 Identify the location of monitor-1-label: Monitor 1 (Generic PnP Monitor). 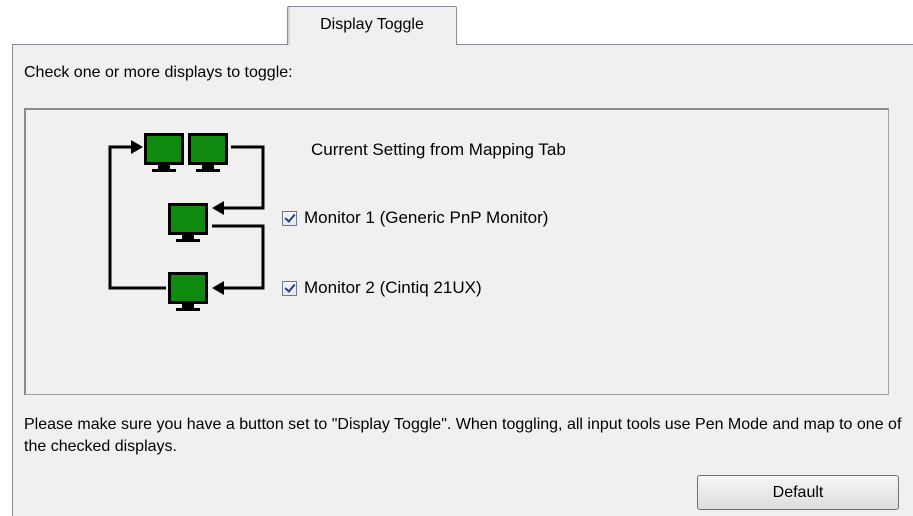
(426, 218).